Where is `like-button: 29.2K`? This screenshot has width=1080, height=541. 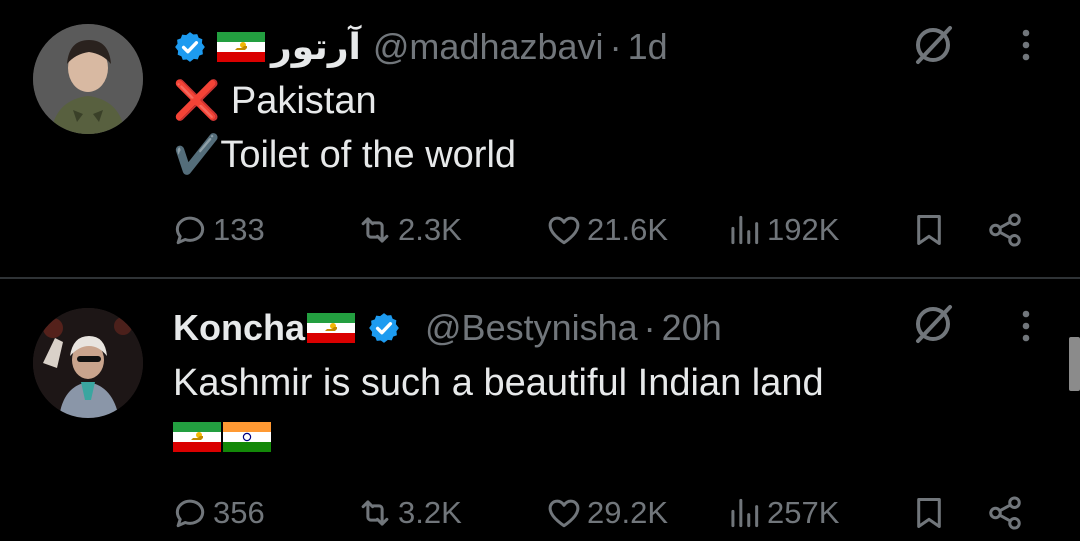
like-button: 29.2K is located at coordinates (606, 513).